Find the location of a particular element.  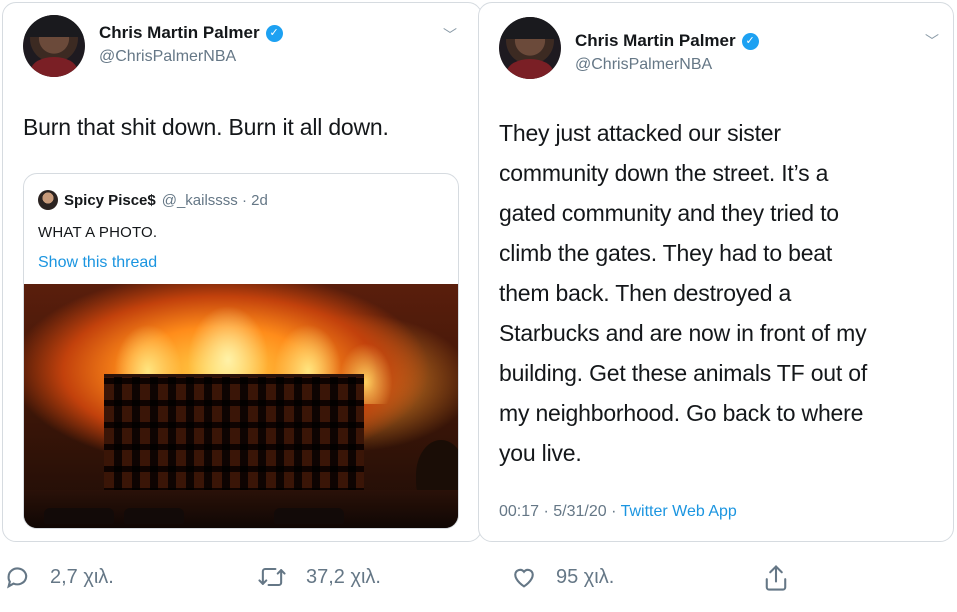

tweet-text-line: They just attacked our sister is located at coordinates (640, 133).